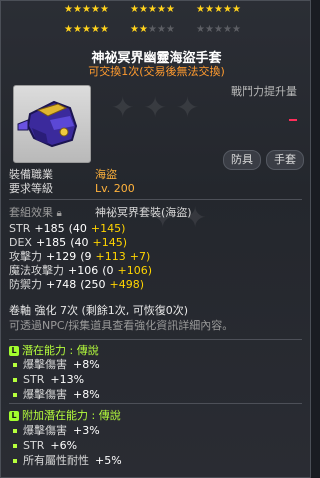 The image size is (320, 478). I want to click on stat-label: 攻擊力, so click(25, 256).